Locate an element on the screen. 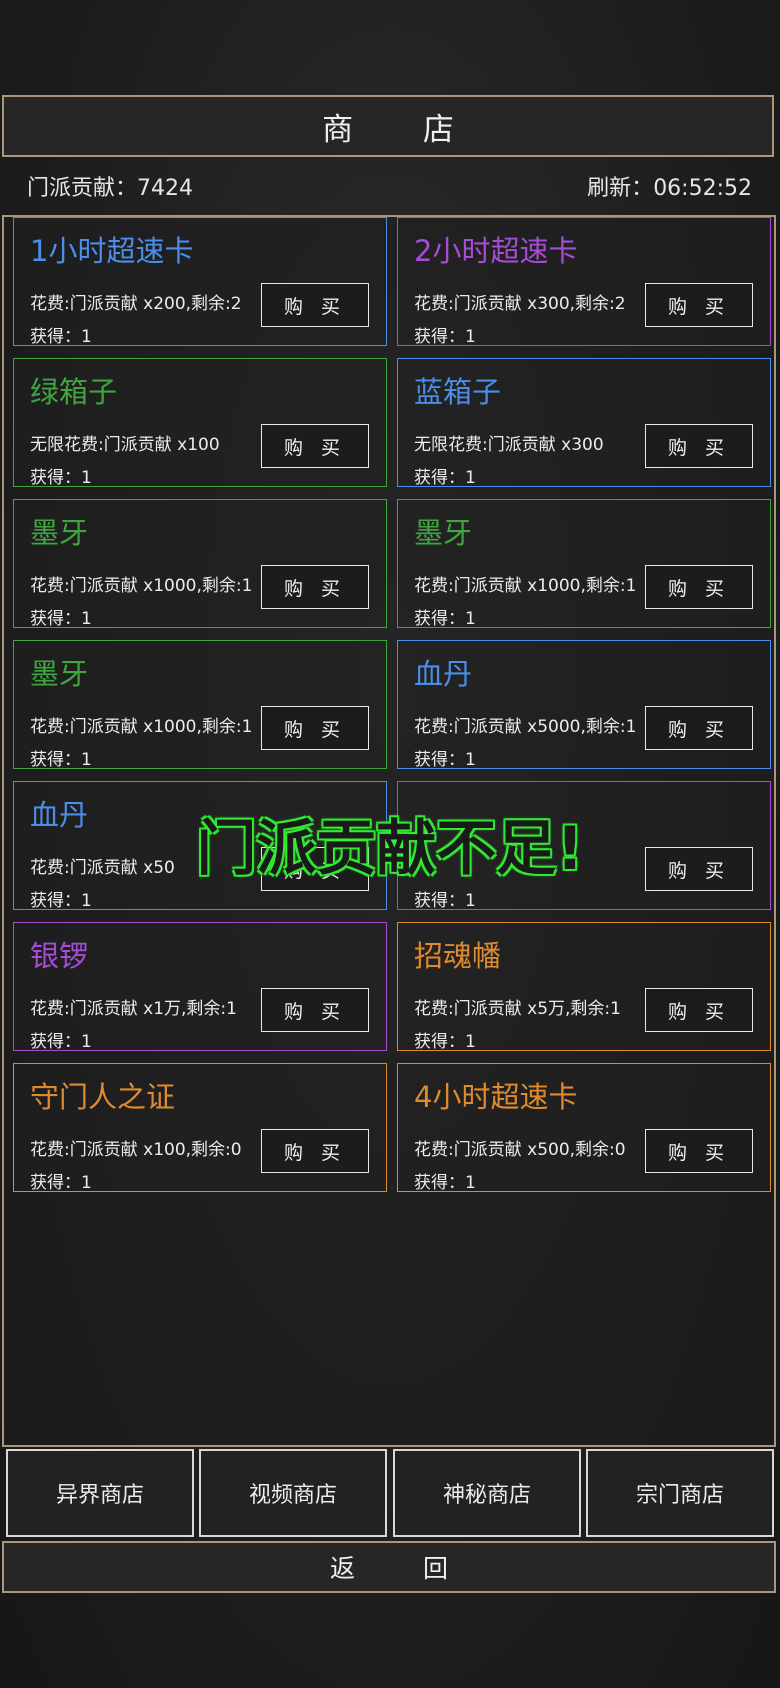 The width and height of the screenshot is (780, 1688). shop-title-bar: 商 店 is located at coordinates (388, 126).